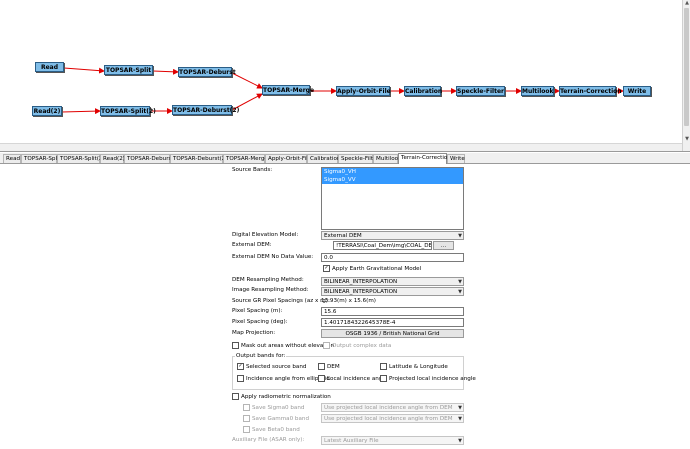 The height and width of the screenshot is (449, 690). Describe the element at coordinates (41, 158) in the screenshot. I see `tab-topsar-split: TOPSAR-Split` at that location.